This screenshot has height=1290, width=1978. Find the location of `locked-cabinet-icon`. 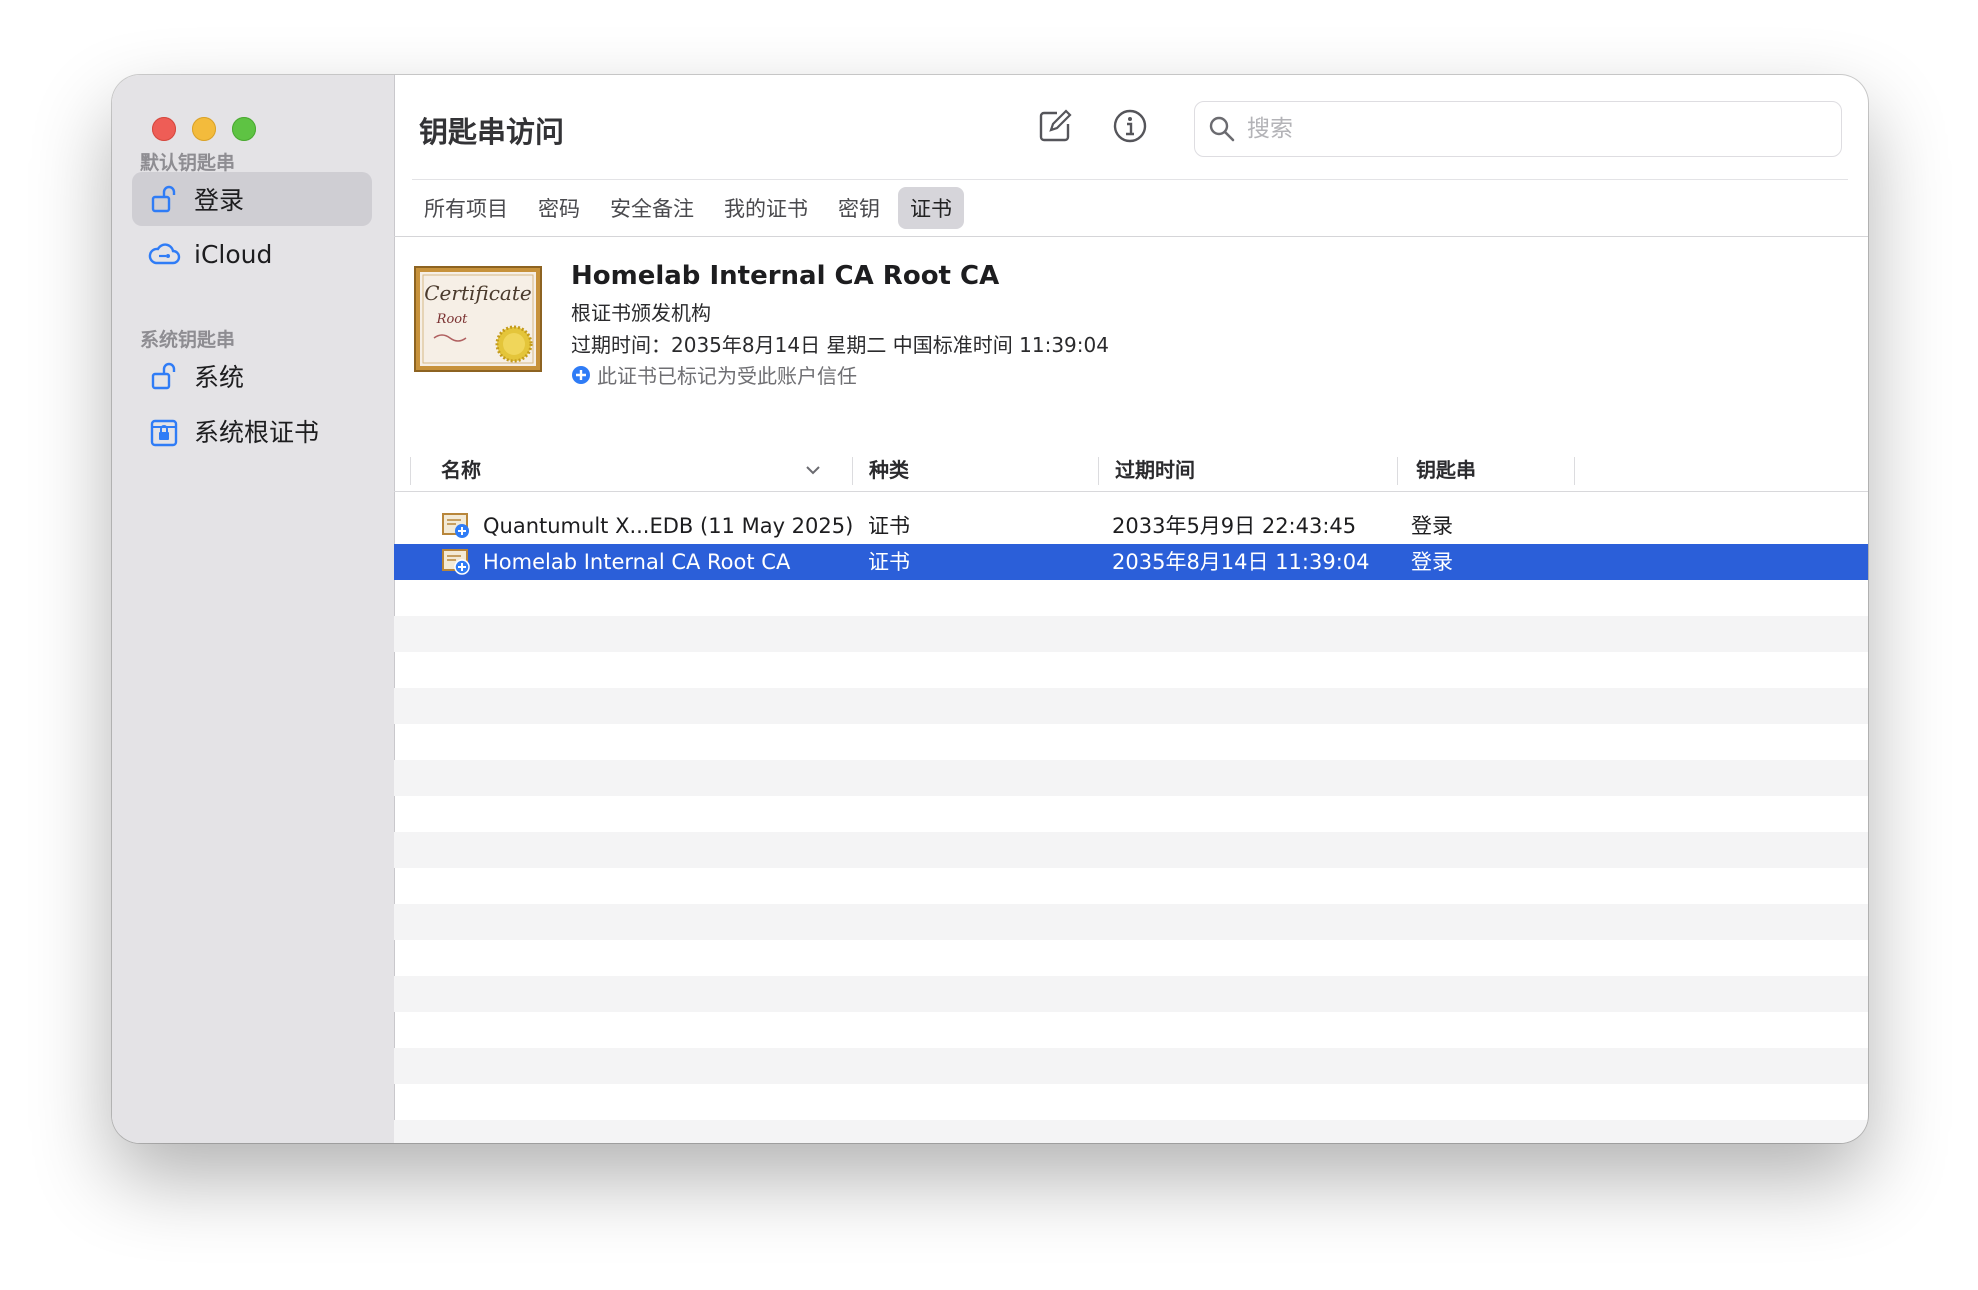

locked-cabinet-icon is located at coordinates (164, 431).